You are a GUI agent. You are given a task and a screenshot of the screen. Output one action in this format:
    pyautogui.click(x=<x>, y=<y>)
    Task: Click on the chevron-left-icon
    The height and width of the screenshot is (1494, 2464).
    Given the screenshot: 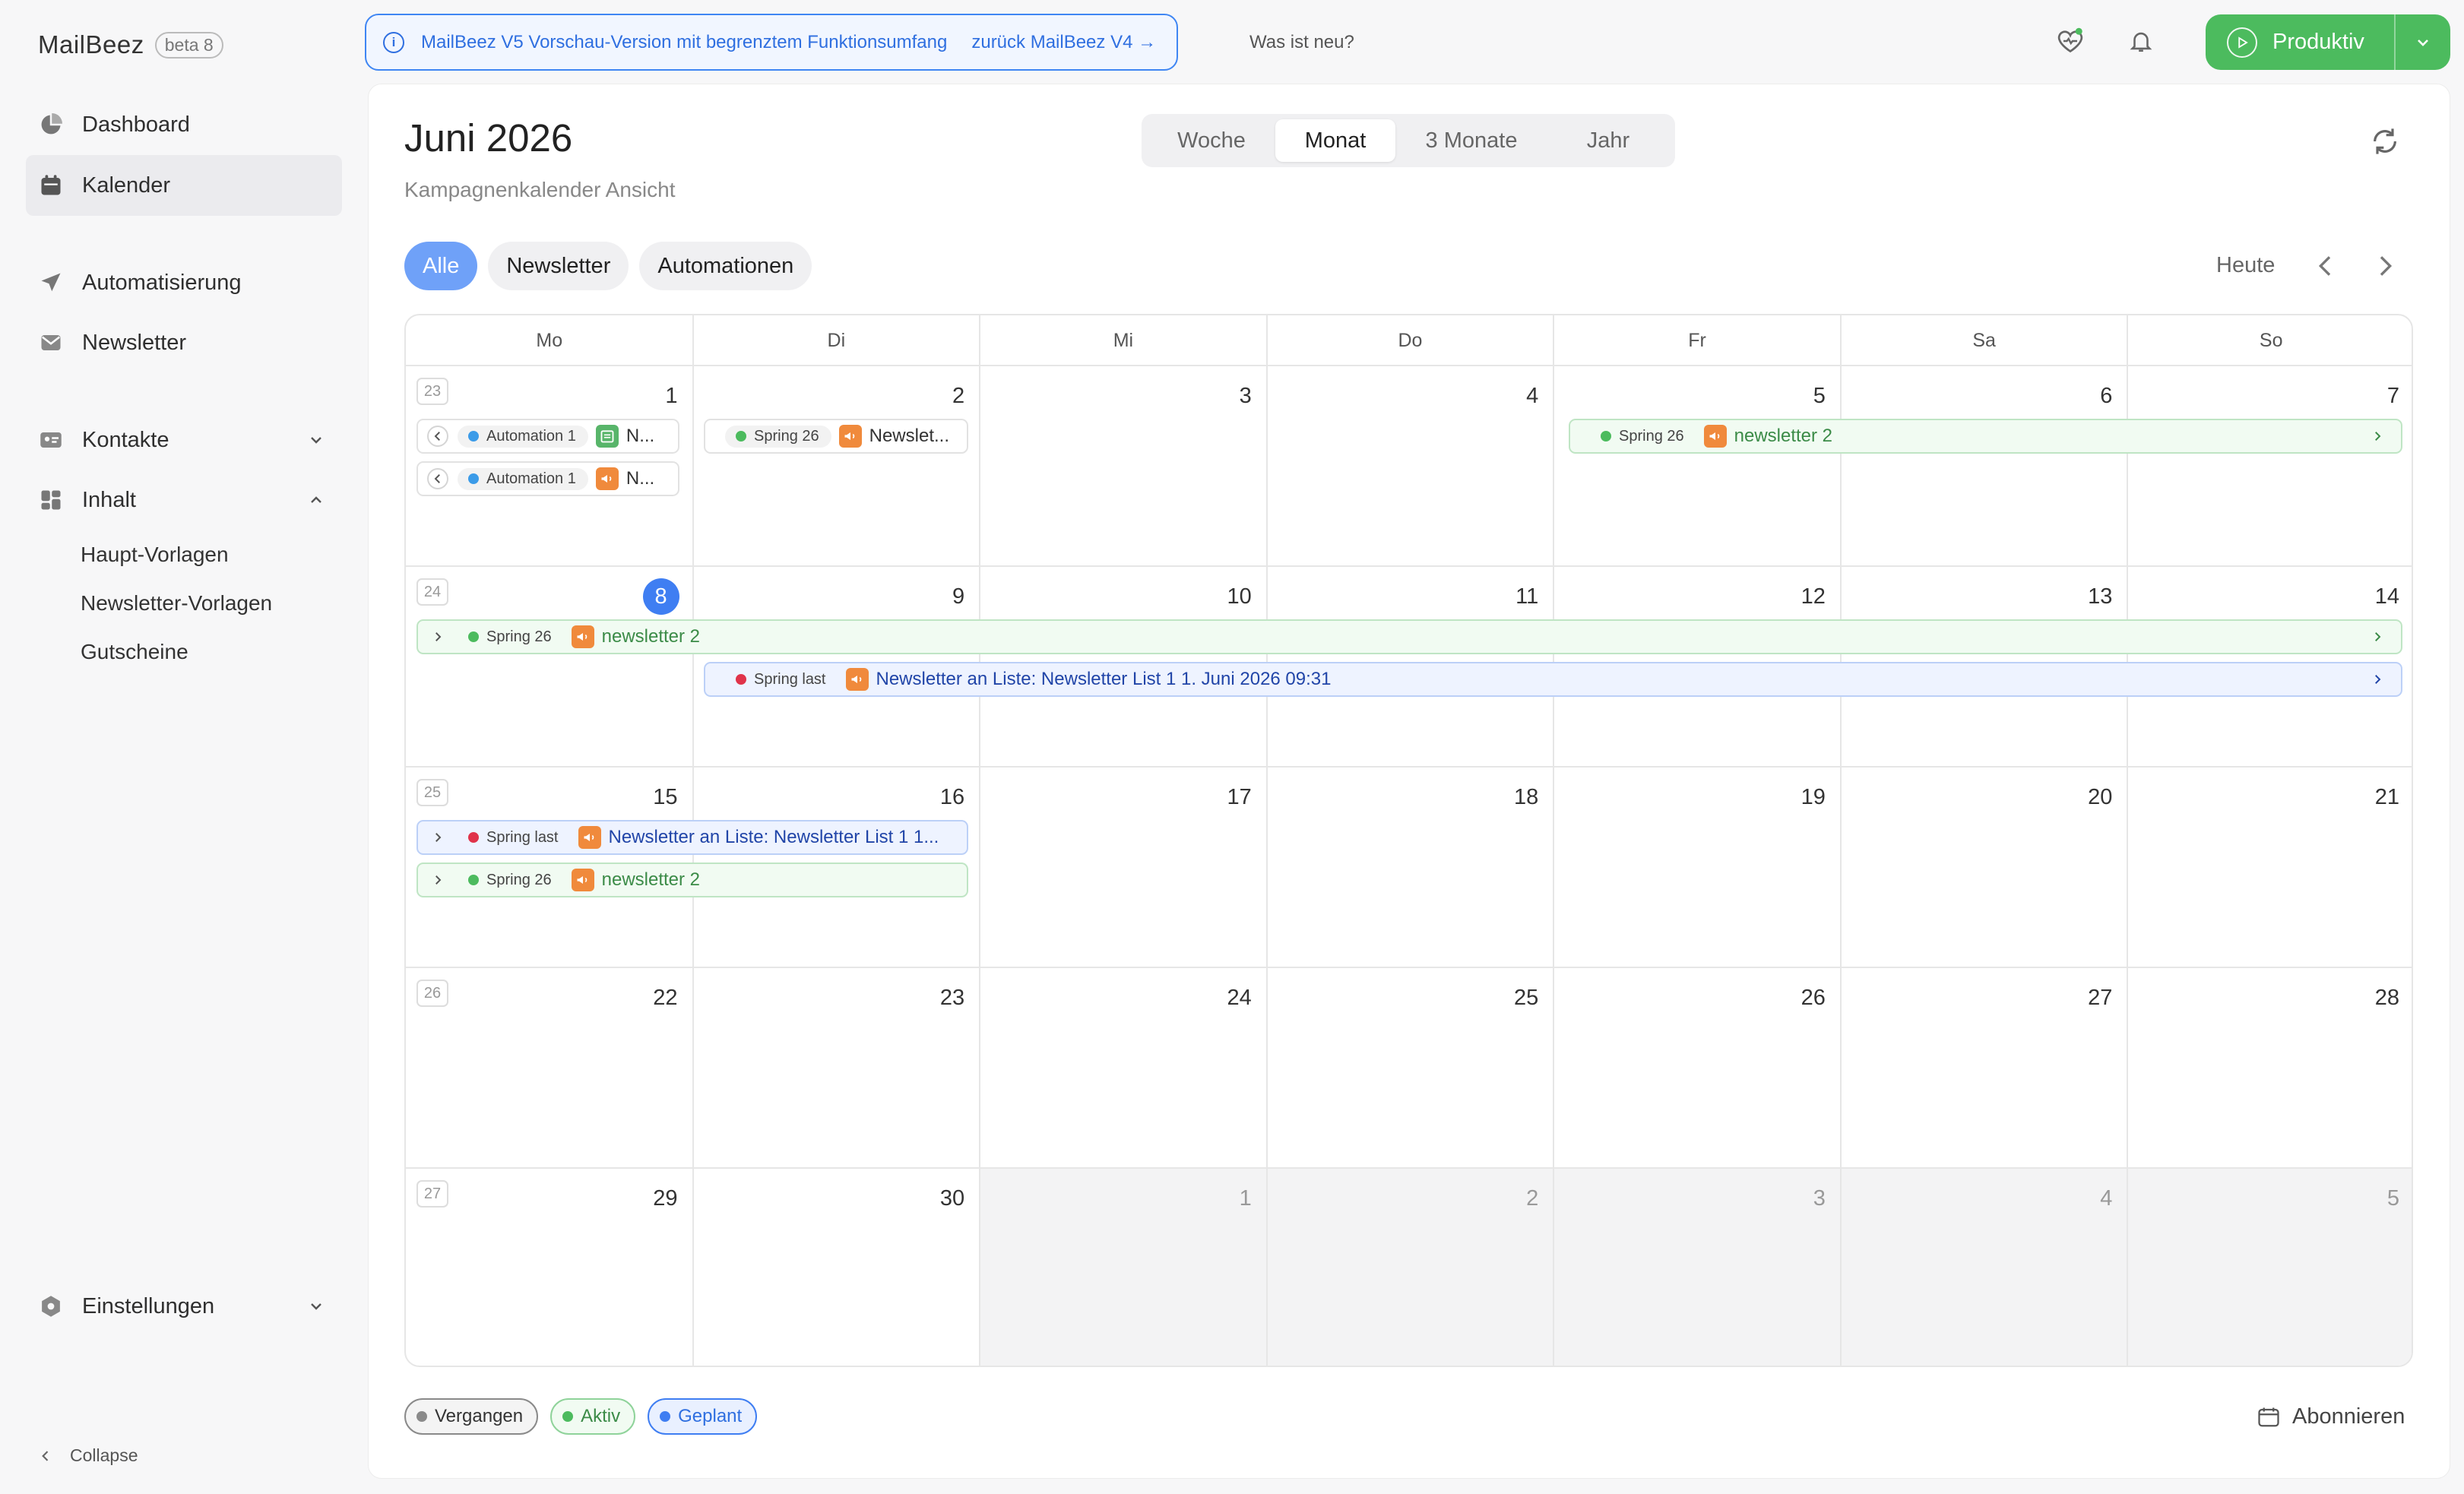 What is the action you would take?
    pyautogui.click(x=437, y=478)
    